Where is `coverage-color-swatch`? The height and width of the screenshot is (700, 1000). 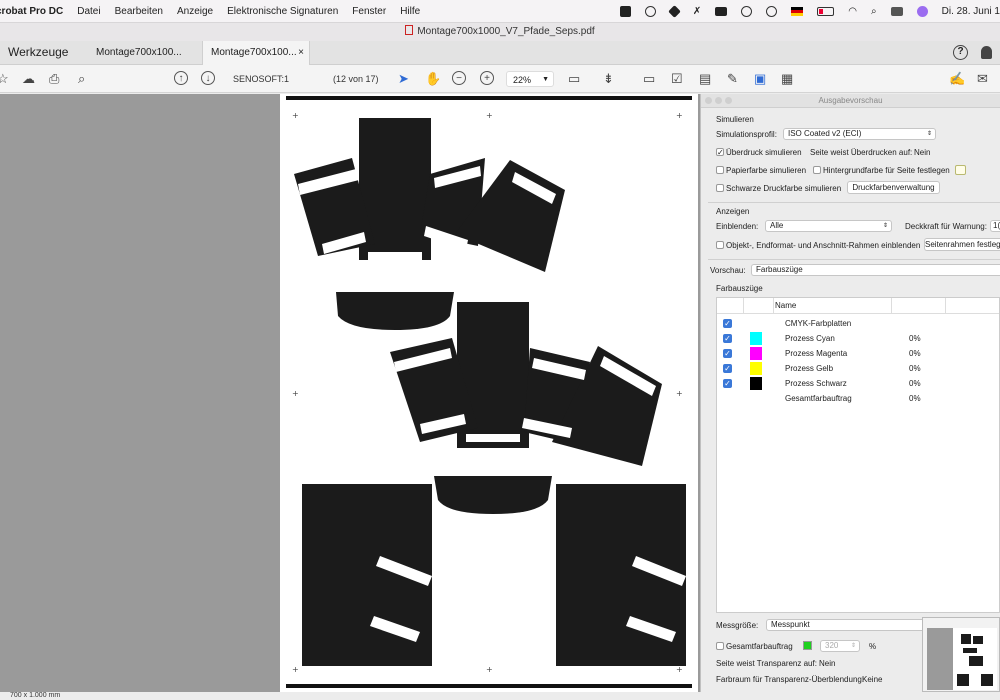 coverage-color-swatch is located at coordinates (807, 645).